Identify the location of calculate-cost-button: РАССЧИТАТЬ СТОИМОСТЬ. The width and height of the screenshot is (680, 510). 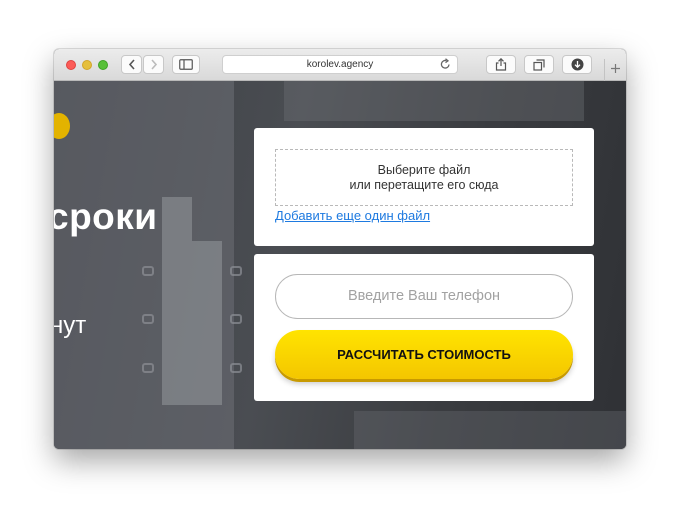
(424, 354).